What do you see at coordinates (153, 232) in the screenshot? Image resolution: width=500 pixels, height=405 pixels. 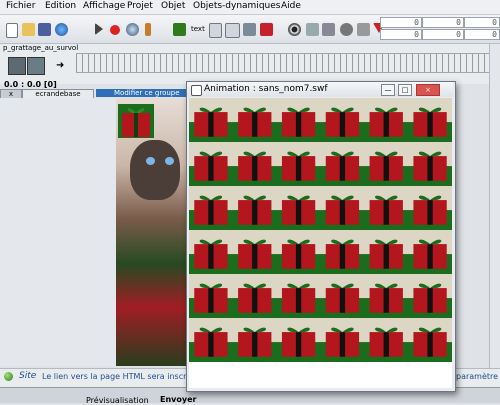 I see `cat-photo-image` at bounding box center [153, 232].